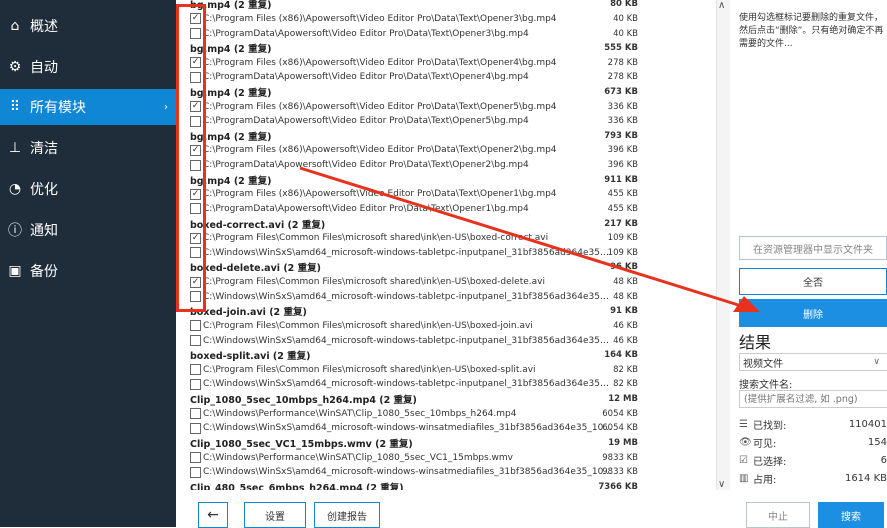  Describe the element at coordinates (851, 515) in the screenshot. I see `search-button: 搜索` at that location.